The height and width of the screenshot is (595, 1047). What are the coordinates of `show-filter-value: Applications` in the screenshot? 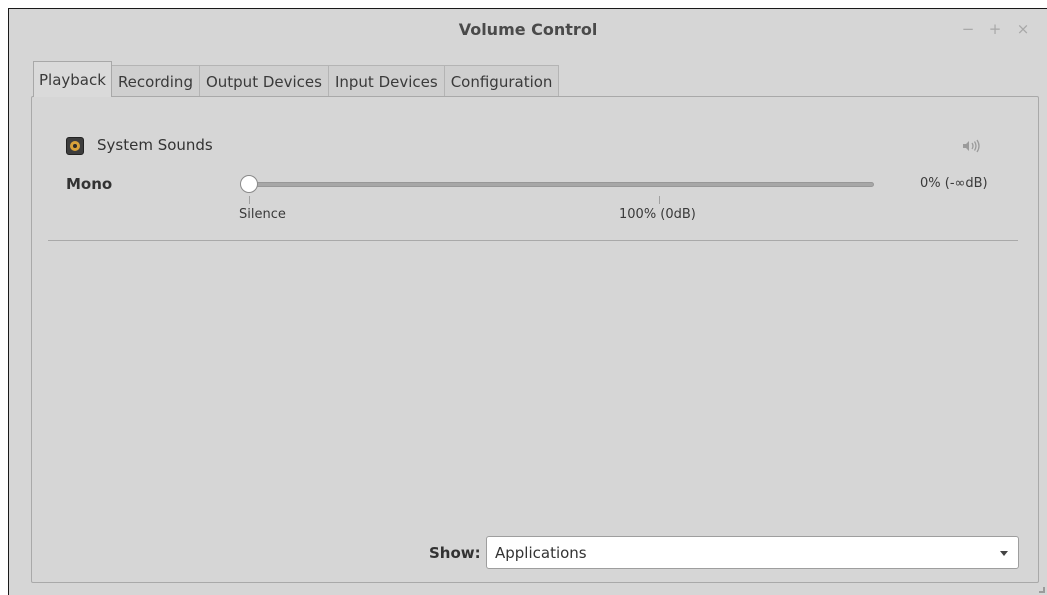 It's located at (541, 553).